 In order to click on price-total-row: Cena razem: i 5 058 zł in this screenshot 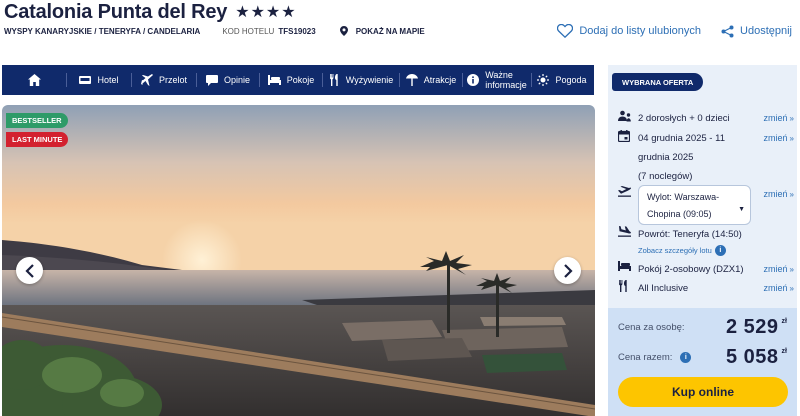, I will do `click(702, 357)`.